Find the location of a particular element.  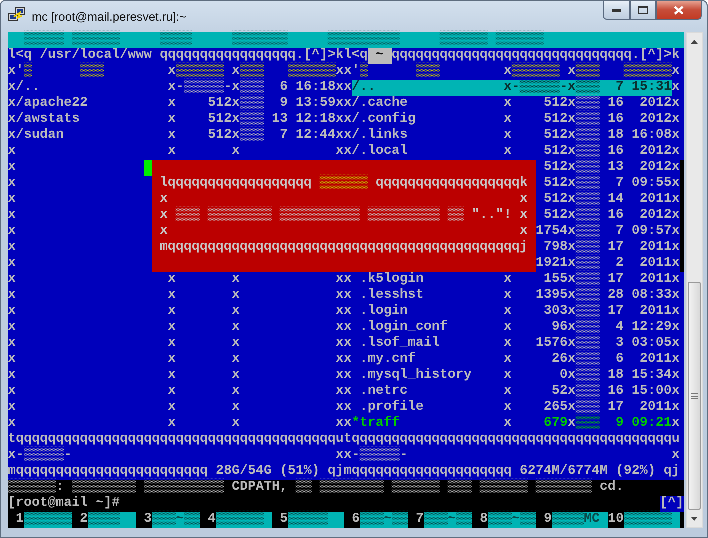

close-icon is located at coordinates (679, 10).